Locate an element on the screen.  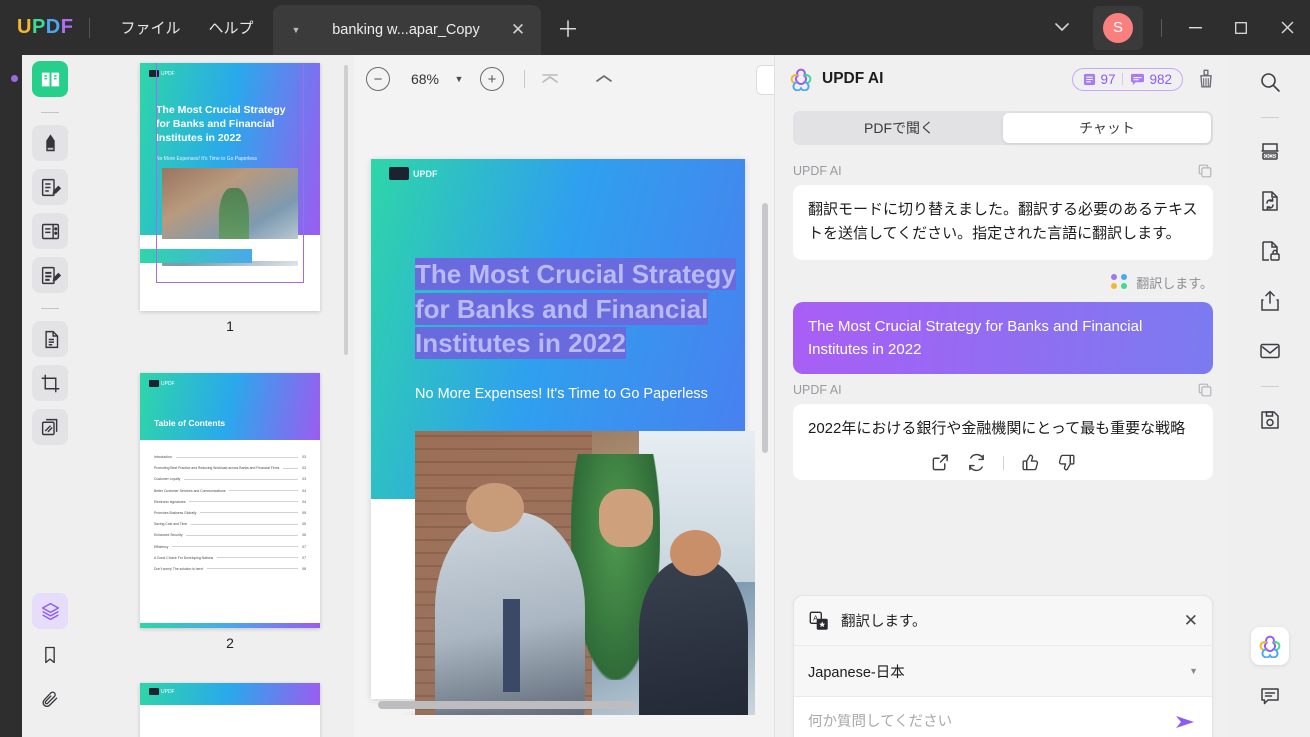
toc-entry-page: 06 is located at coordinates (304, 535).